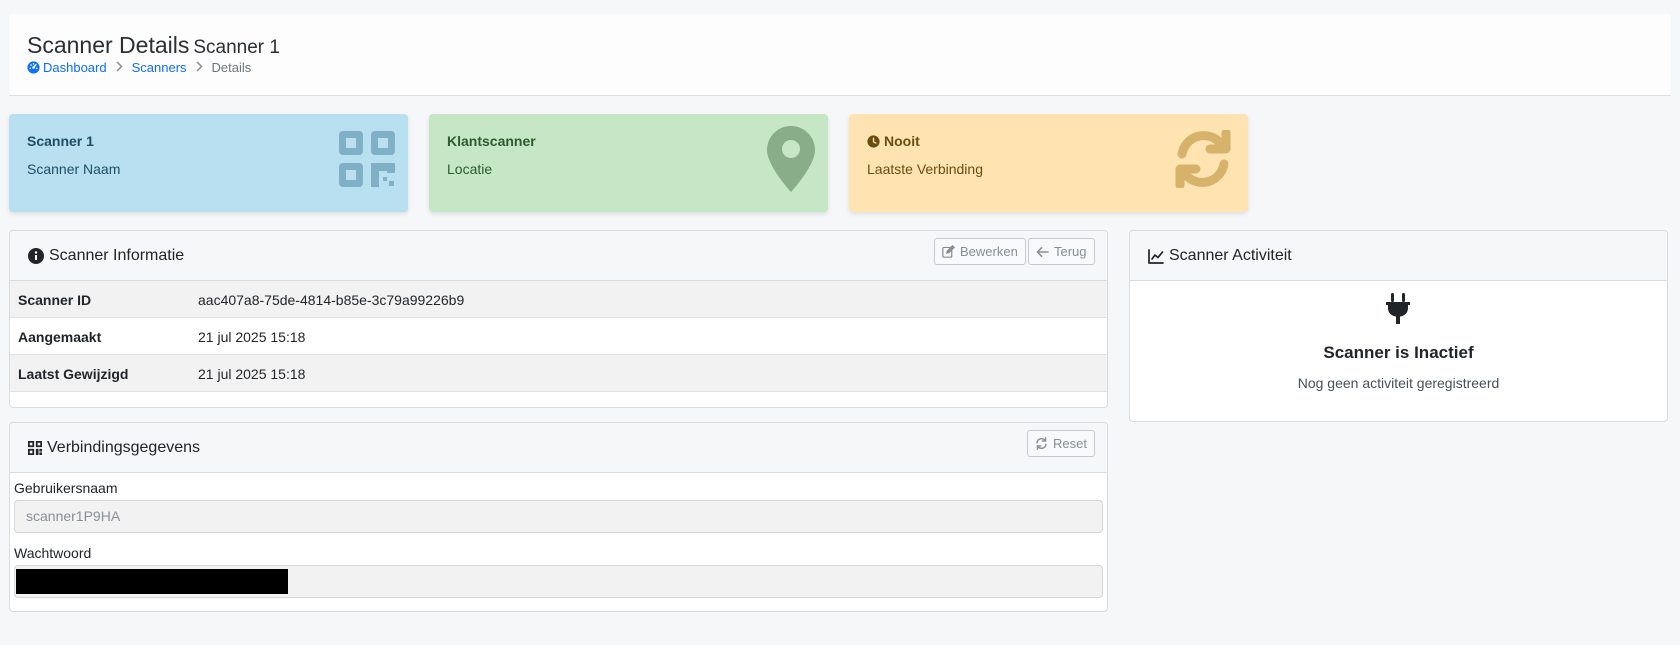 This screenshot has width=1680, height=645. What do you see at coordinates (558, 581) in the screenshot?
I see `password-field` at bounding box center [558, 581].